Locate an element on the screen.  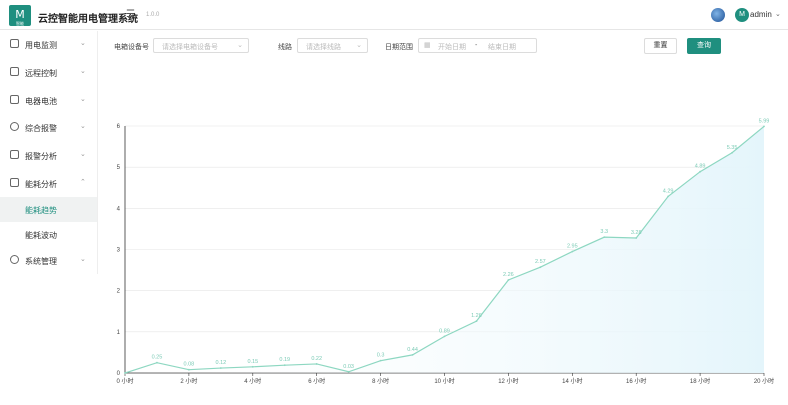
gear-icon is located at coordinates (14, 259).